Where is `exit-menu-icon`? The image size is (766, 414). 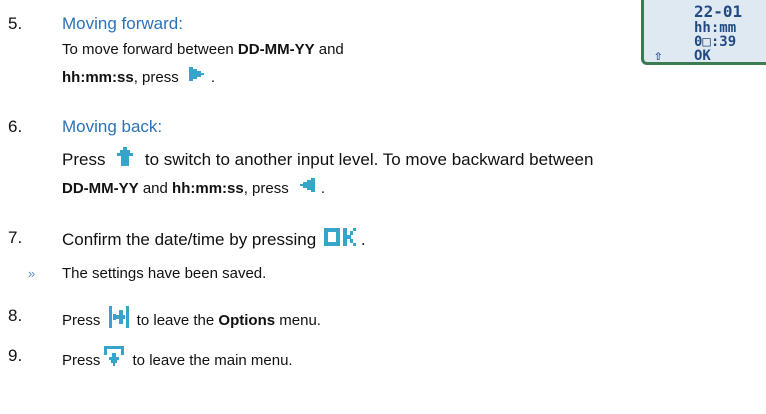 exit-menu-icon is located at coordinates (119, 321).